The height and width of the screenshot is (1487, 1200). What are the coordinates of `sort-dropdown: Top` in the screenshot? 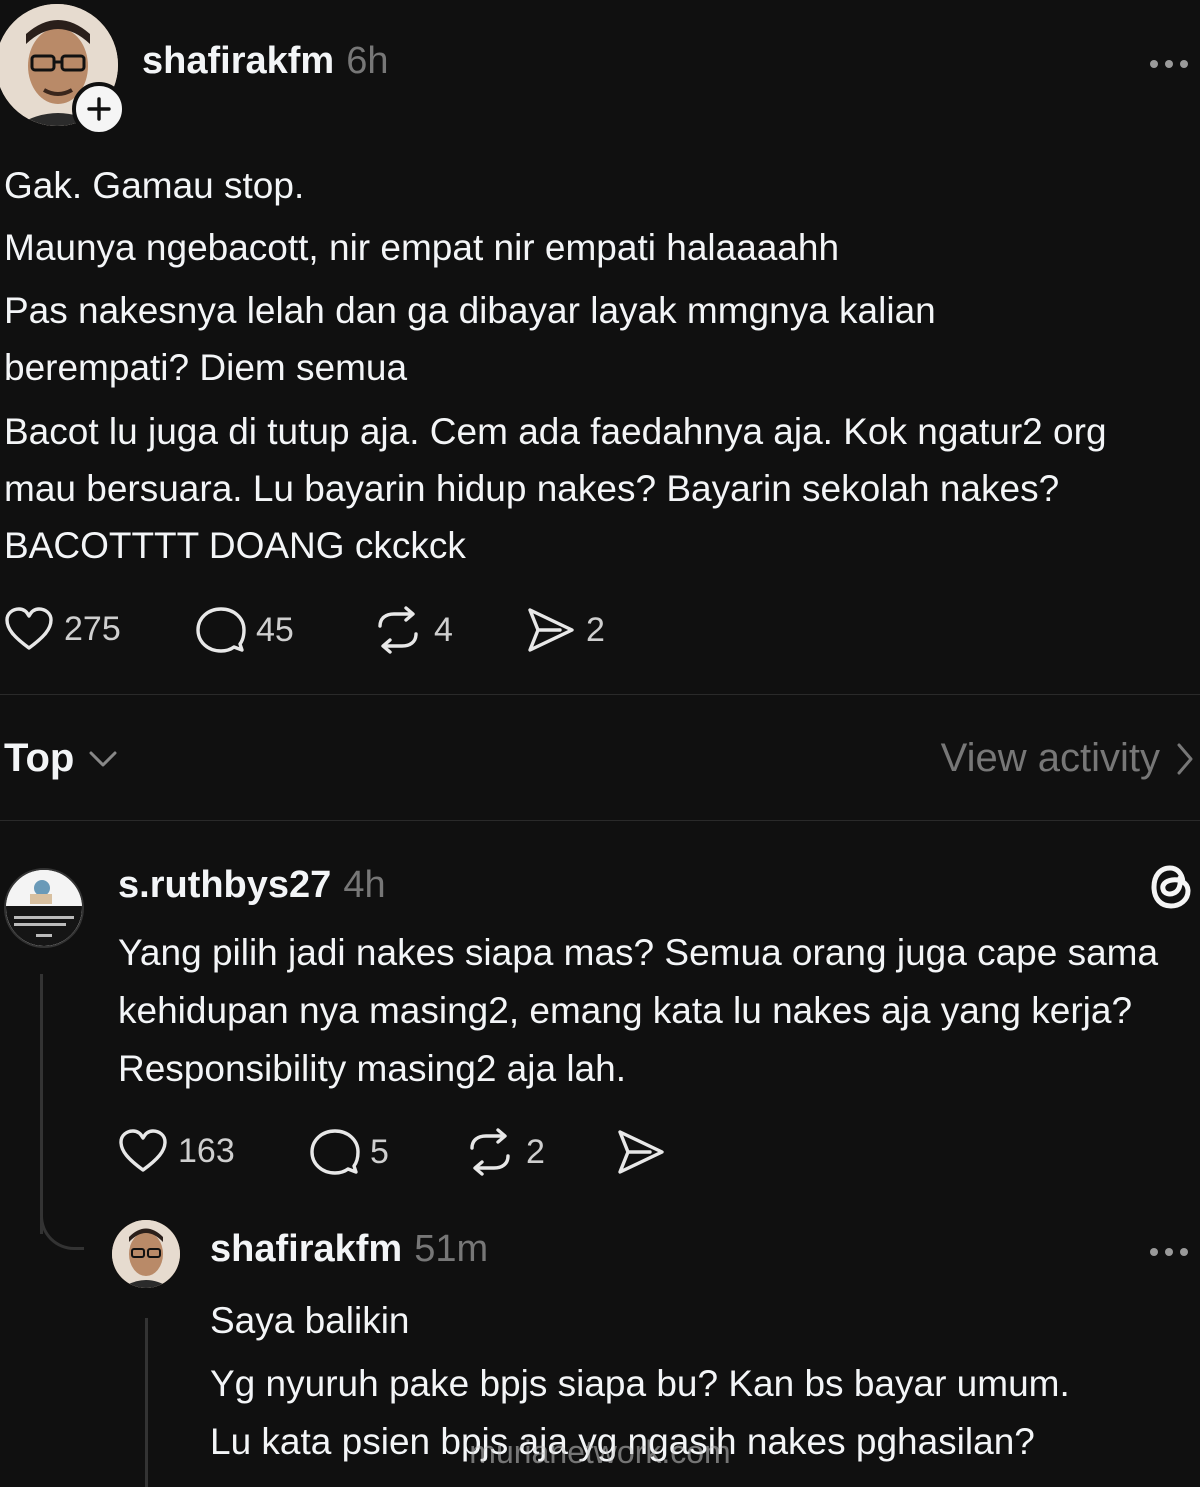 It's located at (61, 758).